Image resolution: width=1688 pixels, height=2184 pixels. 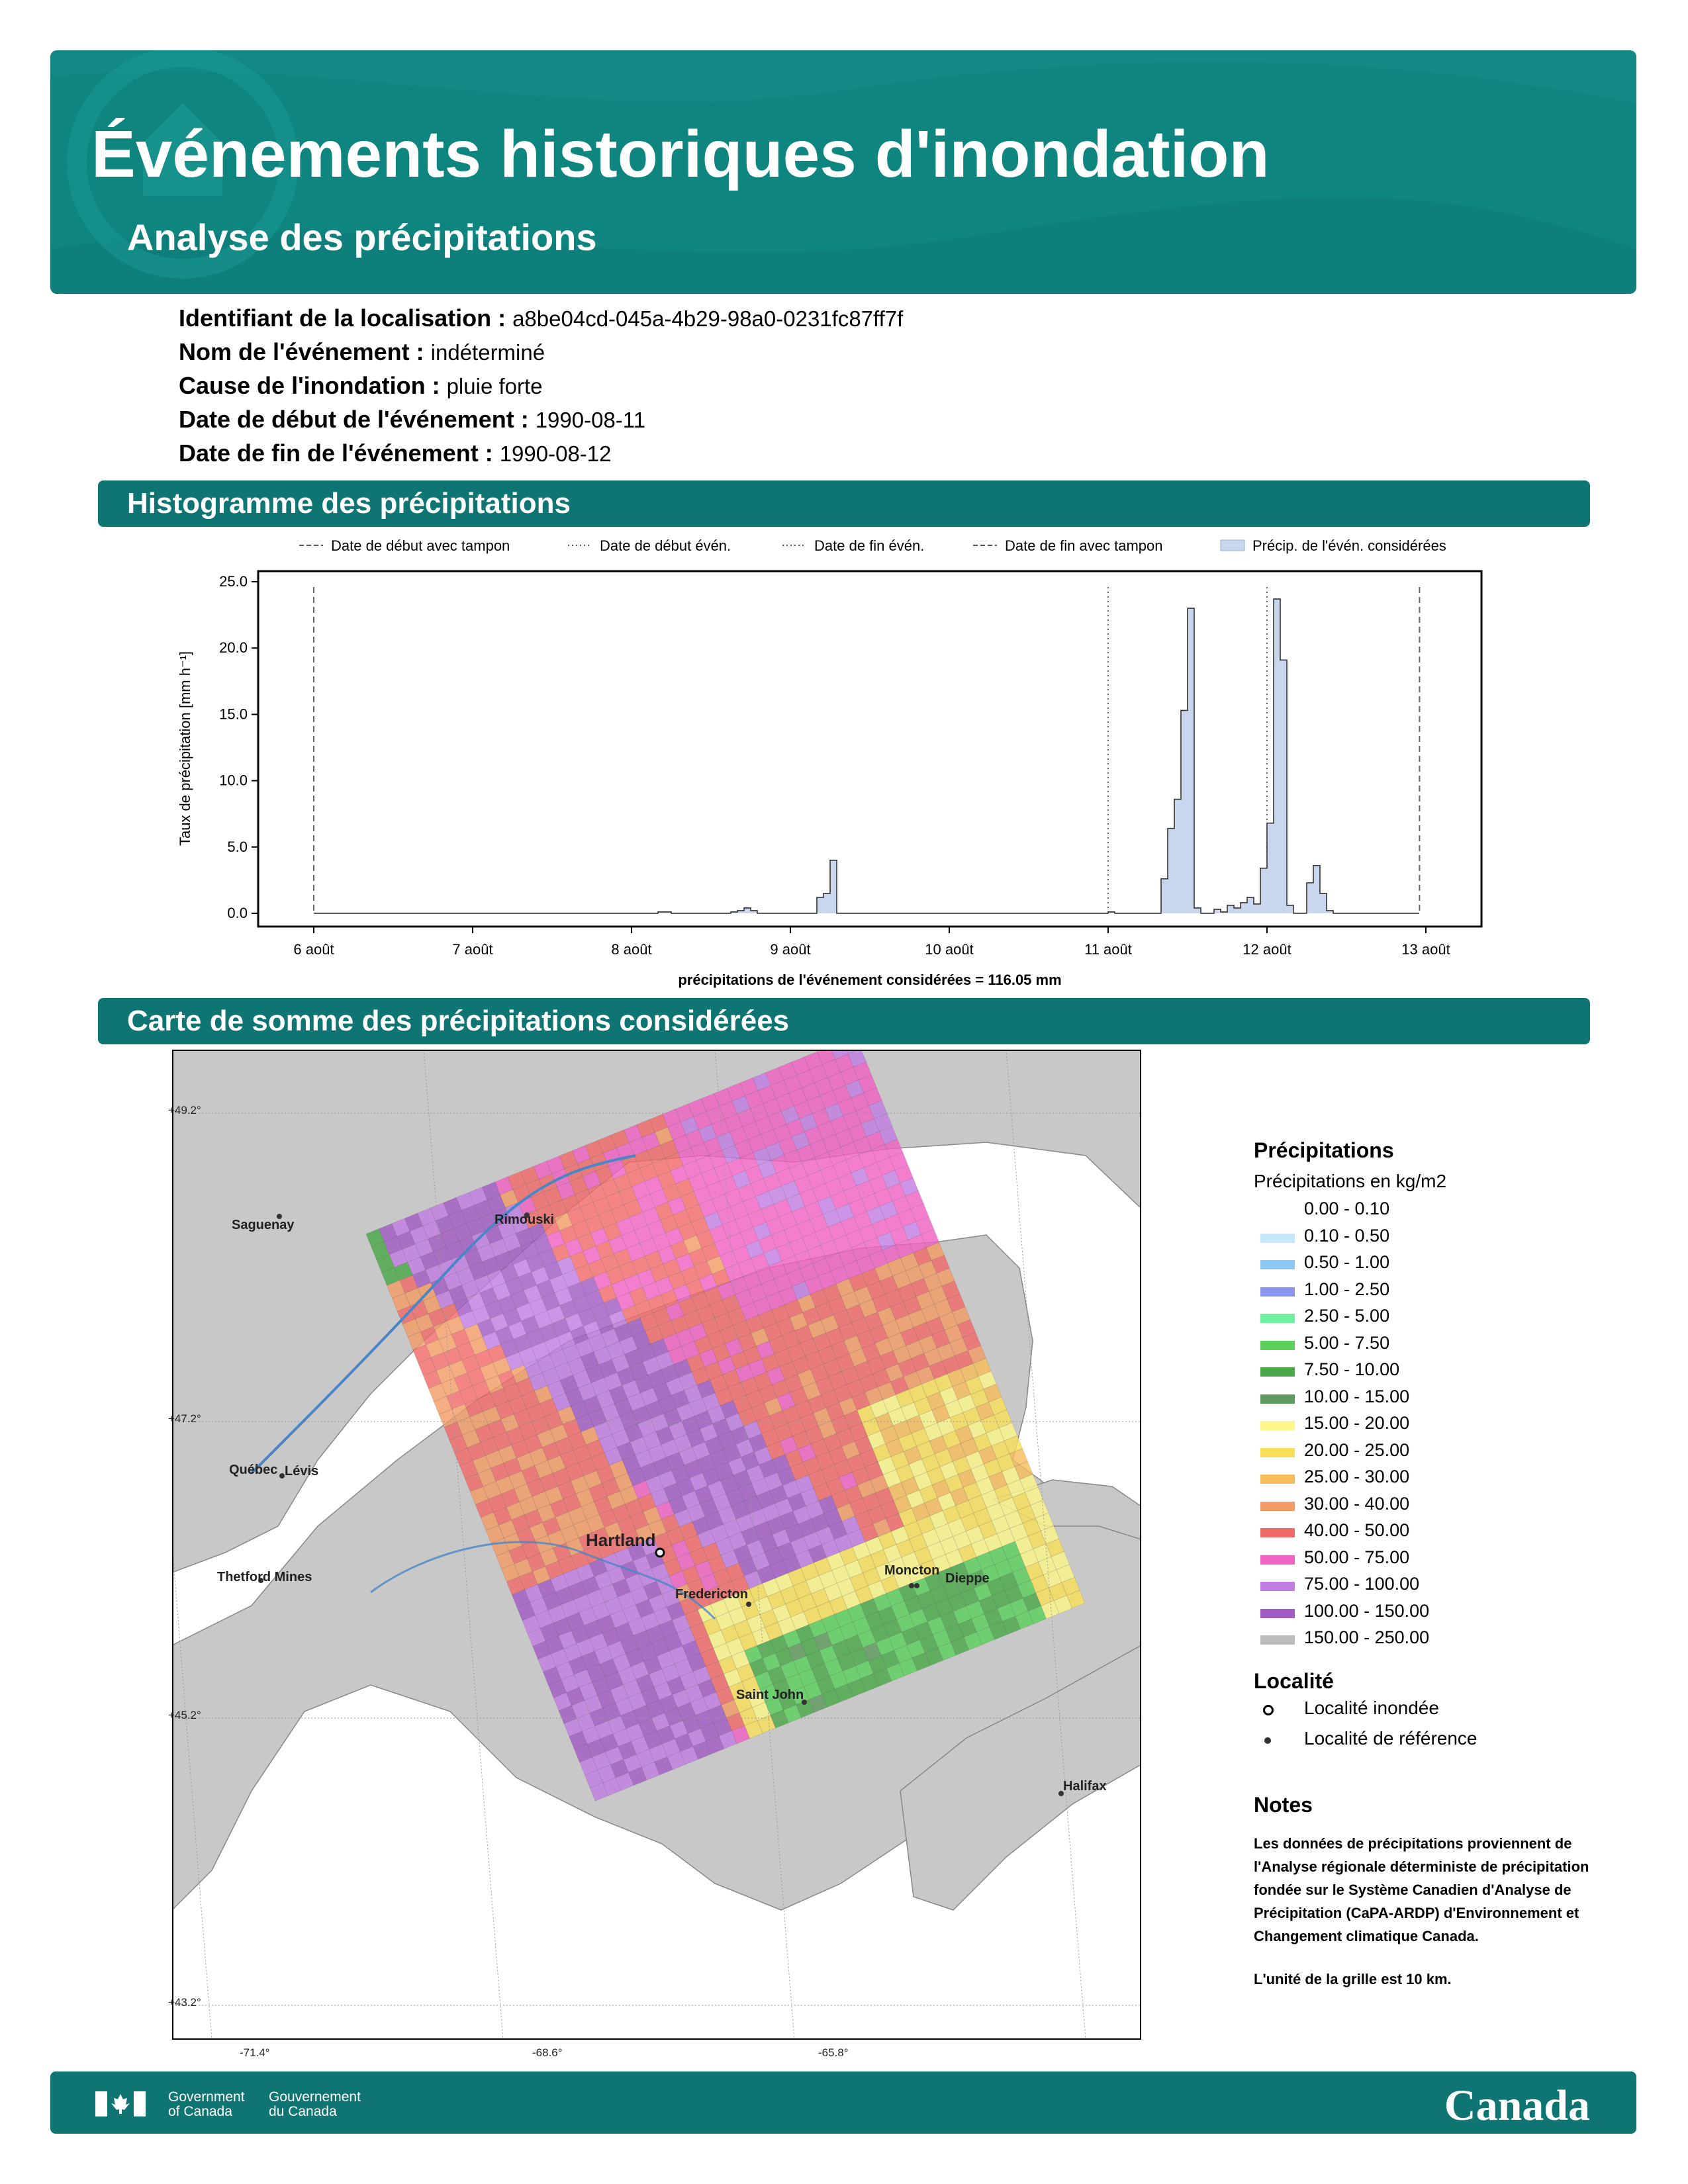 I want to click on legend-title: Précipitations, so click(x=1324, y=1150).